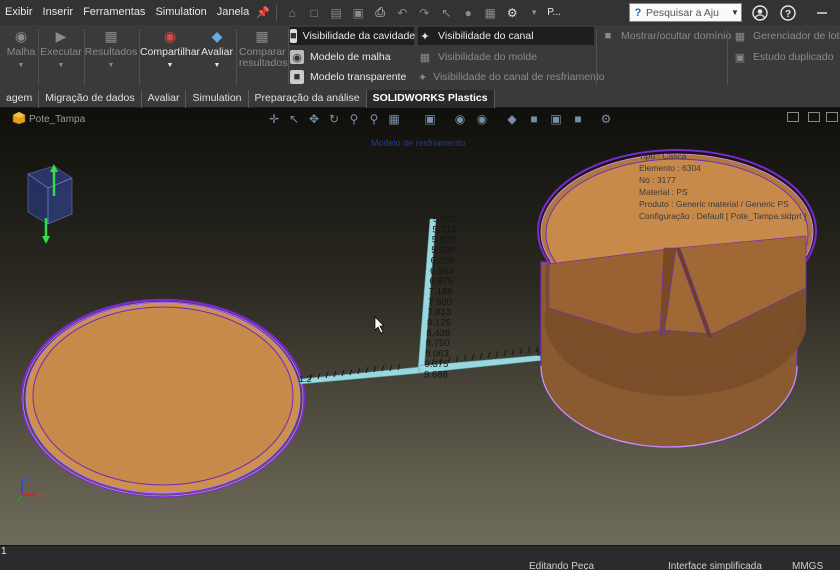 The image size is (840, 570). Describe the element at coordinates (217, 35) in the screenshot. I see `evaluate-icon: ◆` at that location.